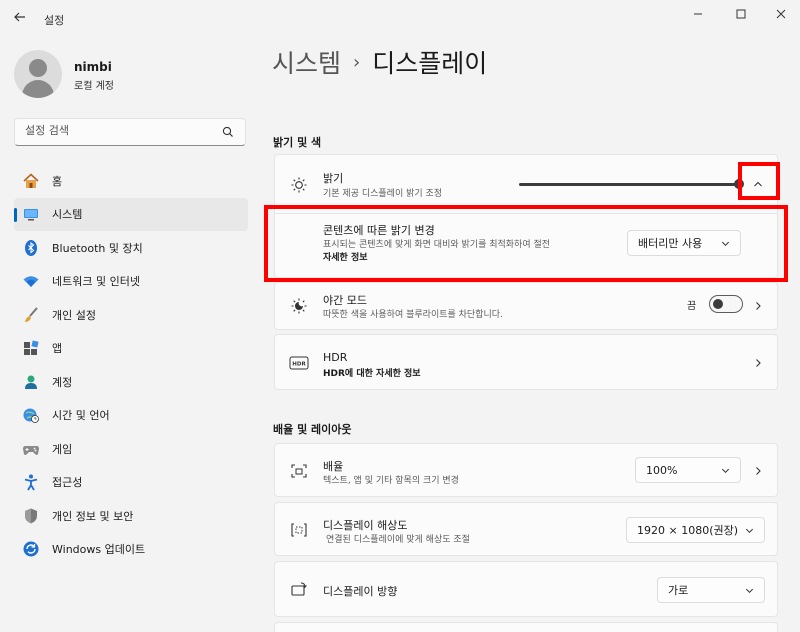  I want to click on sidebar-item-privacy-security: 개인 정보 및 보안, so click(131, 516).